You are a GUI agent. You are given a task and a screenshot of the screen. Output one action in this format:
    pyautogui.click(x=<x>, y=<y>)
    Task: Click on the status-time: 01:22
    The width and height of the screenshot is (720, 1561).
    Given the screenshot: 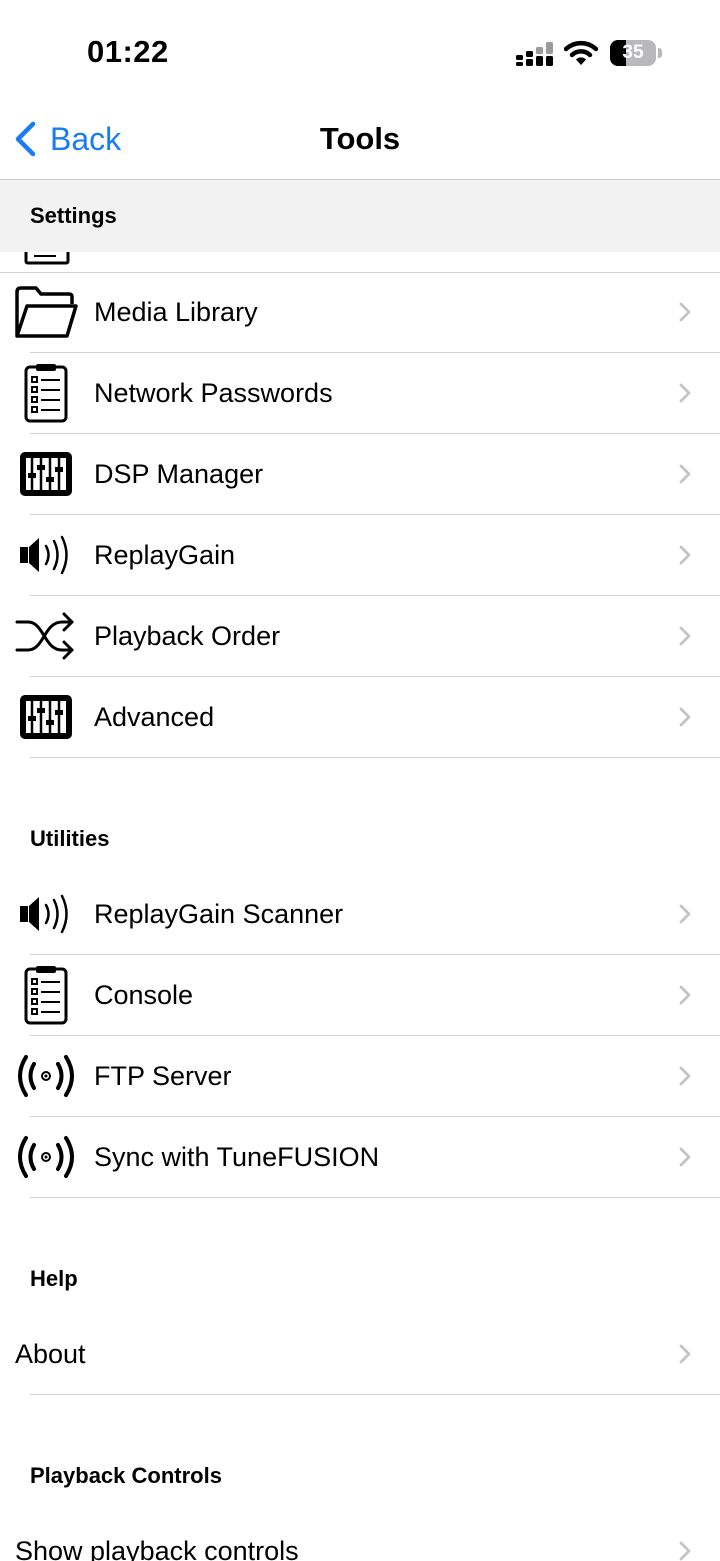 What is the action you would take?
    pyautogui.click(x=128, y=51)
    